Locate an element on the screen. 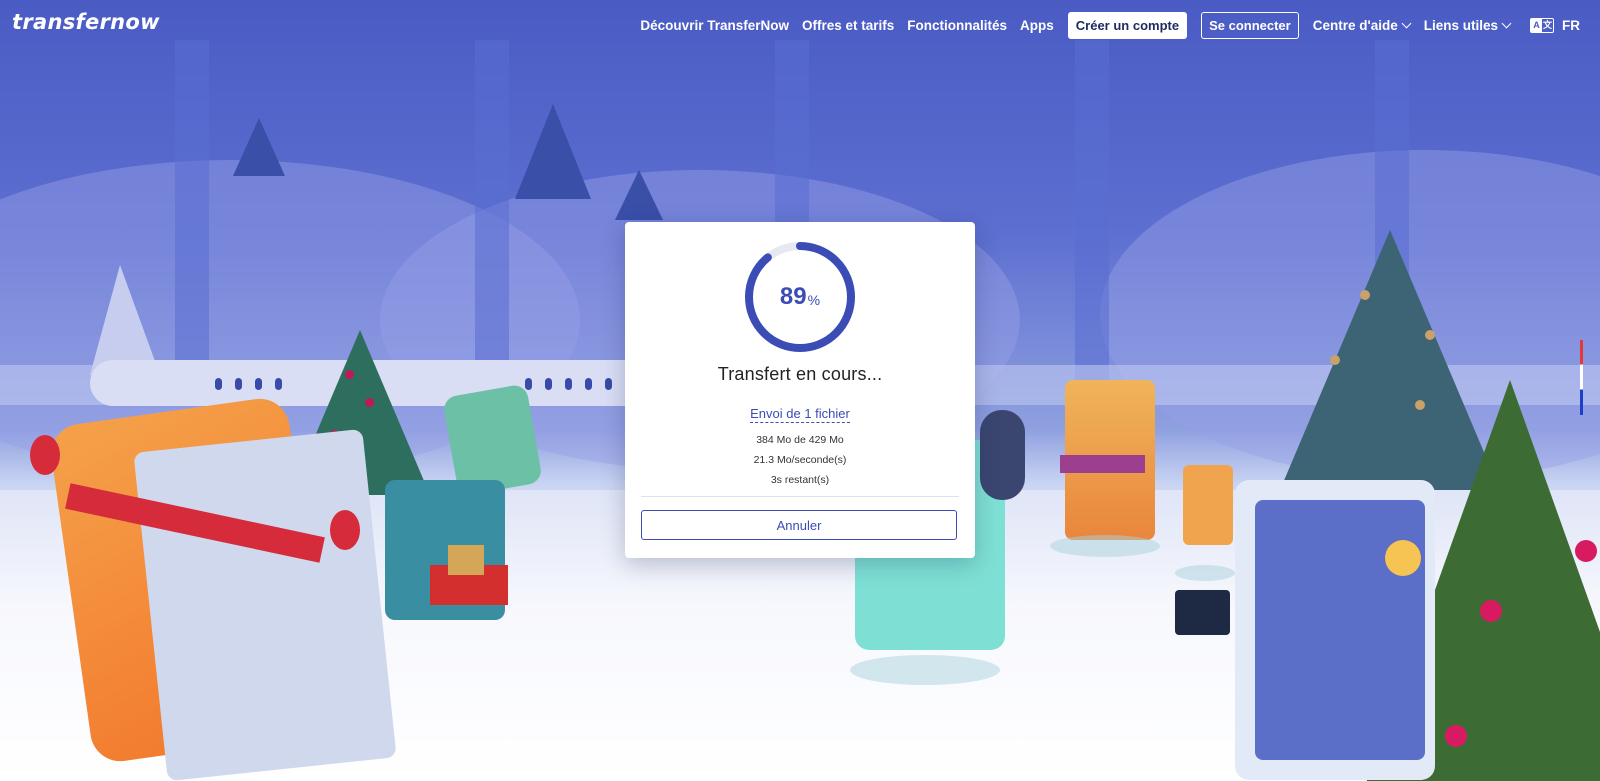 The height and width of the screenshot is (781, 1600). translate-icon: A文 is located at coordinates (1542, 25).